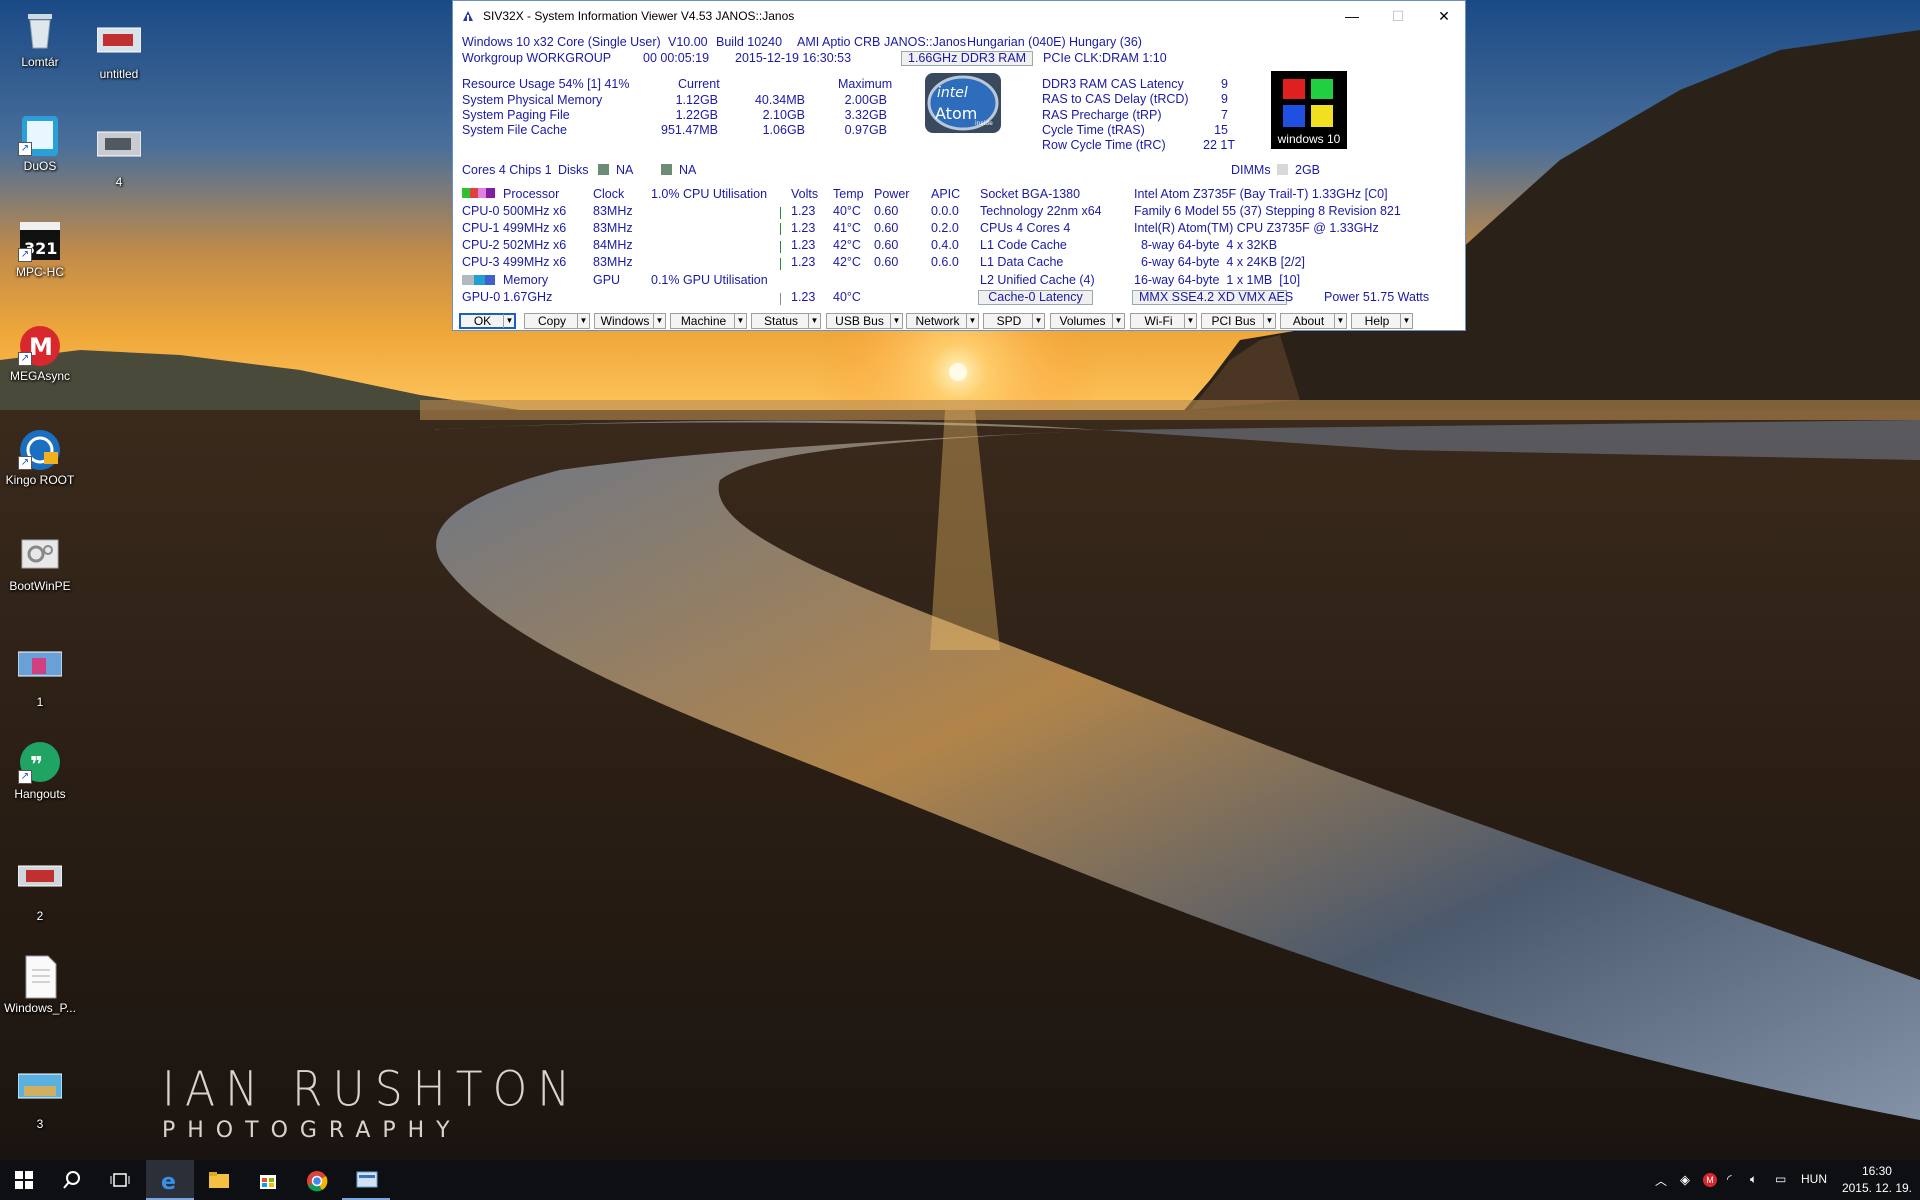  Describe the element at coordinates (1661, 1180) in the screenshot. I see `tray-overflow-icon: ︿` at that location.